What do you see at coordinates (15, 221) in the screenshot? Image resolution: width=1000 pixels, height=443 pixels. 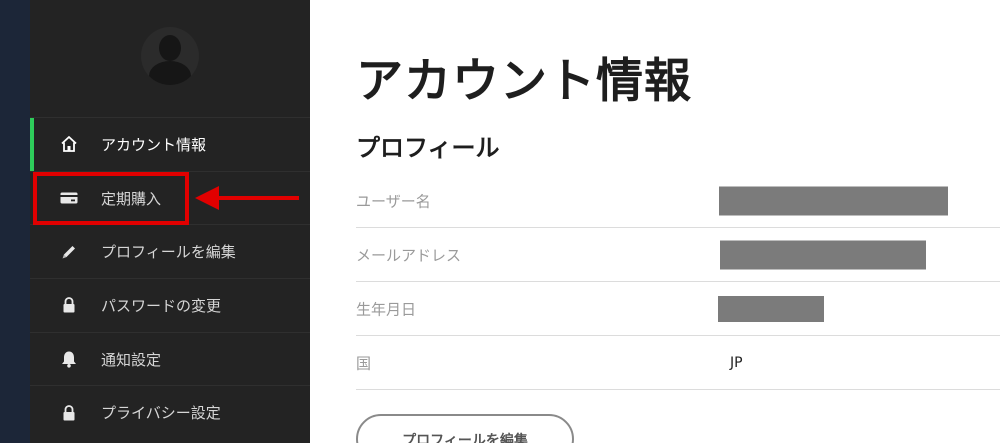 I see `left-background-strip` at bounding box center [15, 221].